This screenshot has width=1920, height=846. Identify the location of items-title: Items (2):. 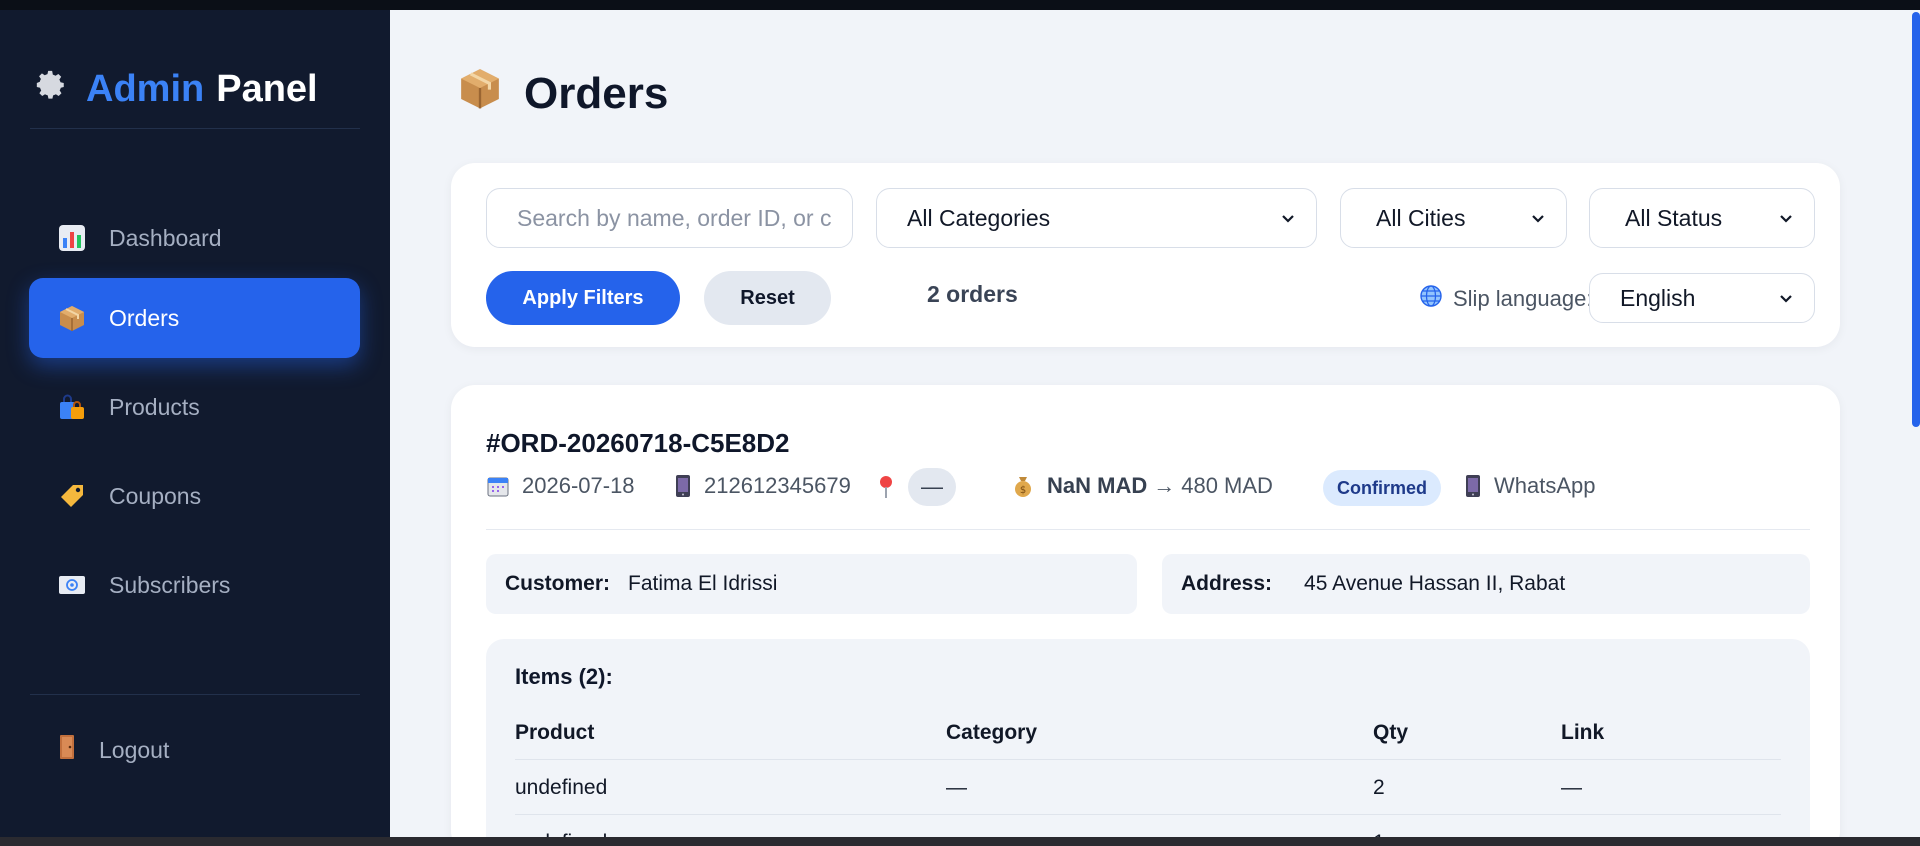
(564, 676).